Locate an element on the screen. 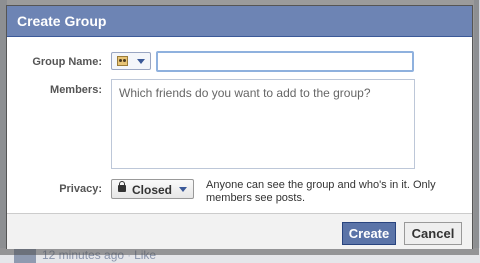  privacy-value: Closed is located at coordinates (152, 190).